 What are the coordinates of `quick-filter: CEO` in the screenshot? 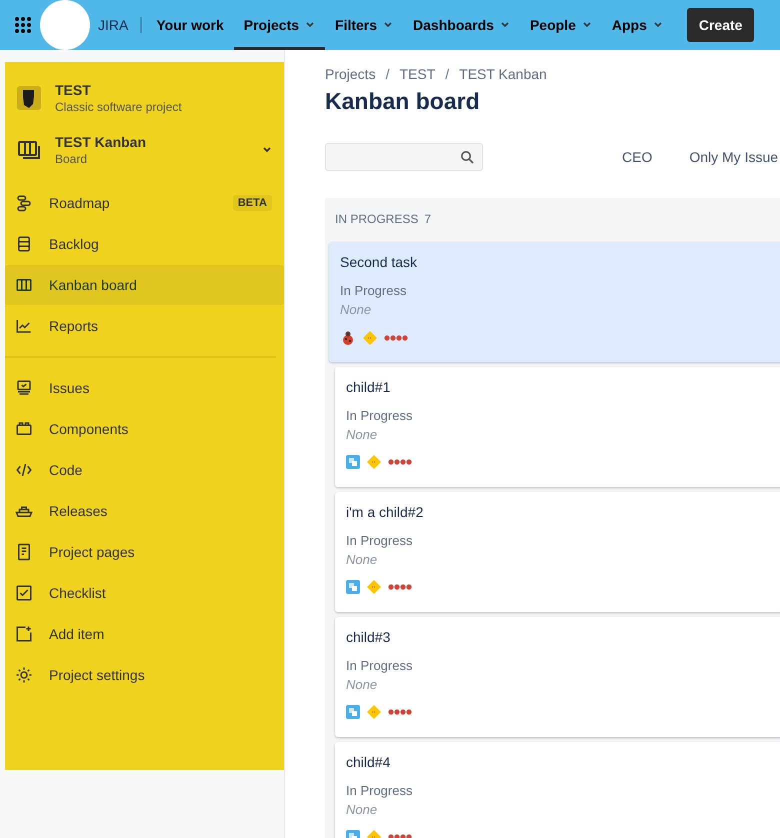 It's located at (637, 157).